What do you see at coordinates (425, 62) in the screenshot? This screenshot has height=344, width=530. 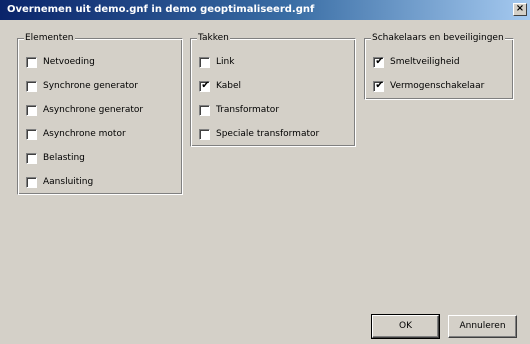 I see `checkbox-label: Smeltveiligheid` at bounding box center [425, 62].